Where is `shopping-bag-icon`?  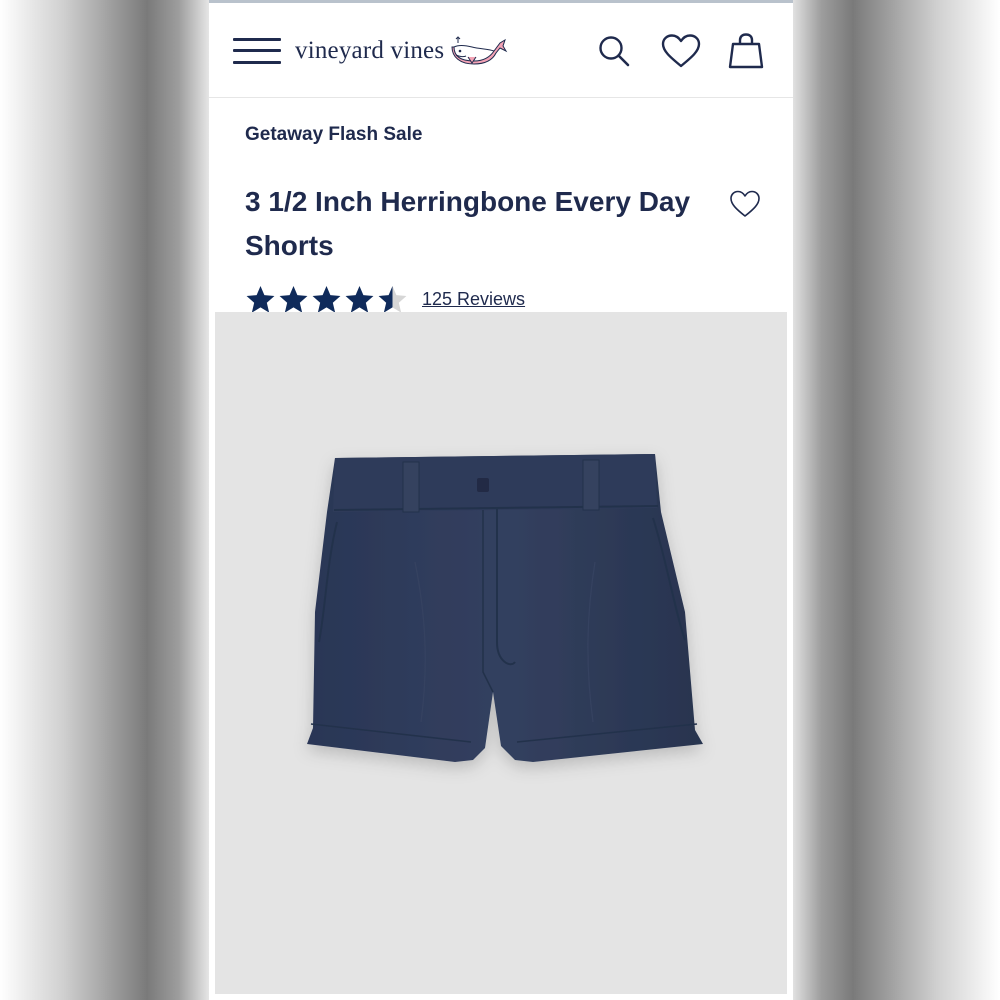
shopping-bag-icon is located at coordinates (746, 51).